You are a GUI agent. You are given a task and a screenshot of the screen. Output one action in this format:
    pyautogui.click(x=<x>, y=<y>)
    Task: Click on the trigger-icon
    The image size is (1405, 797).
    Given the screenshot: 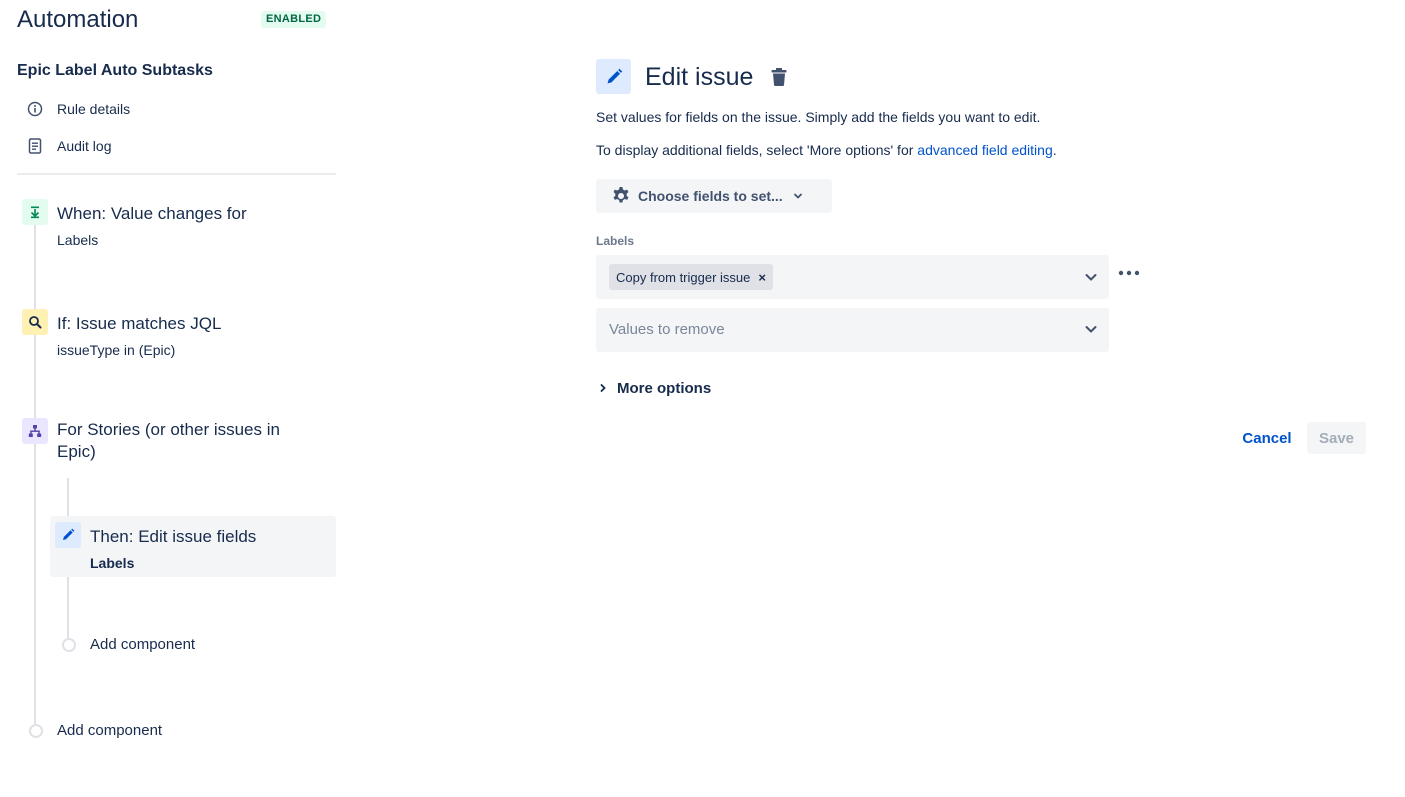 What is the action you would take?
    pyautogui.click(x=35, y=212)
    